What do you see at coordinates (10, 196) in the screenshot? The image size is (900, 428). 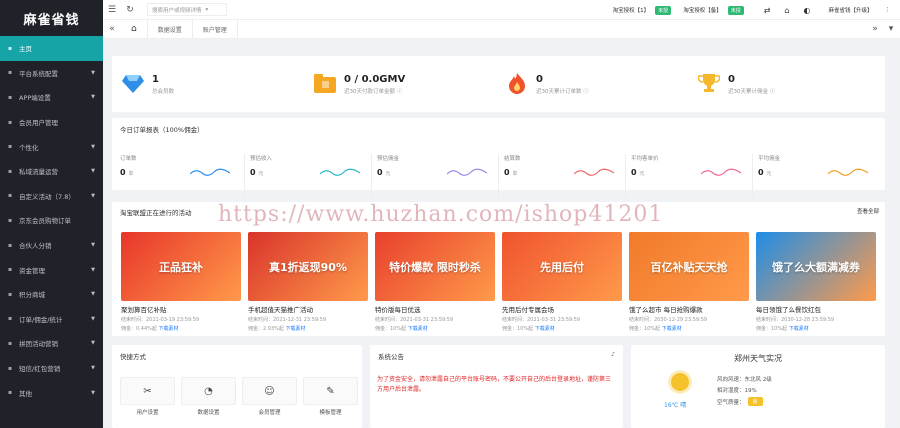 I see `activity-icon: ▪` at bounding box center [10, 196].